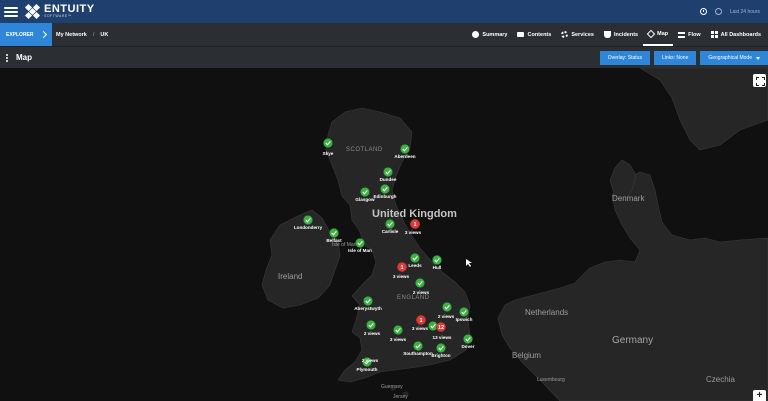  I want to click on clock-icon, so click(703, 11).